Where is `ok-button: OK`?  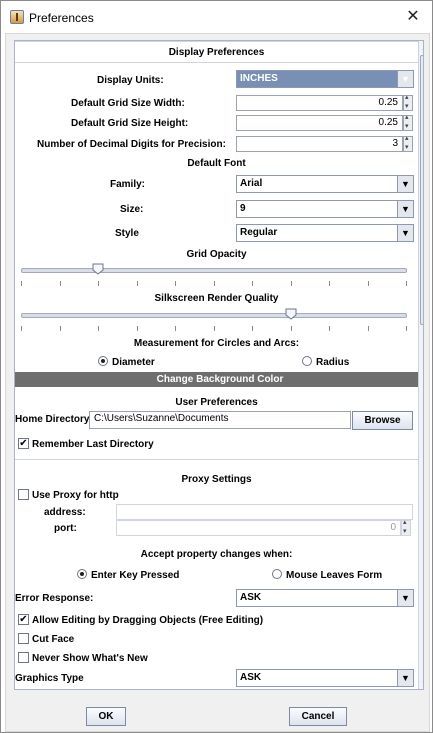 ok-button: OK is located at coordinates (106, 716).